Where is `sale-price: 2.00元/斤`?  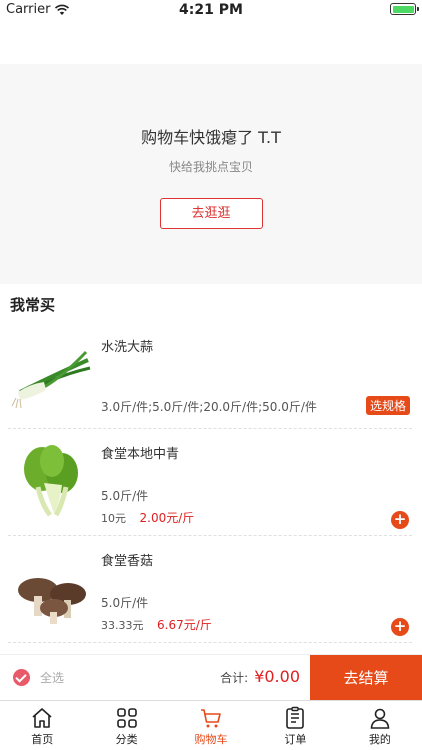 sale-price: 2.00元/斤 is located at coordinates (167, 518).